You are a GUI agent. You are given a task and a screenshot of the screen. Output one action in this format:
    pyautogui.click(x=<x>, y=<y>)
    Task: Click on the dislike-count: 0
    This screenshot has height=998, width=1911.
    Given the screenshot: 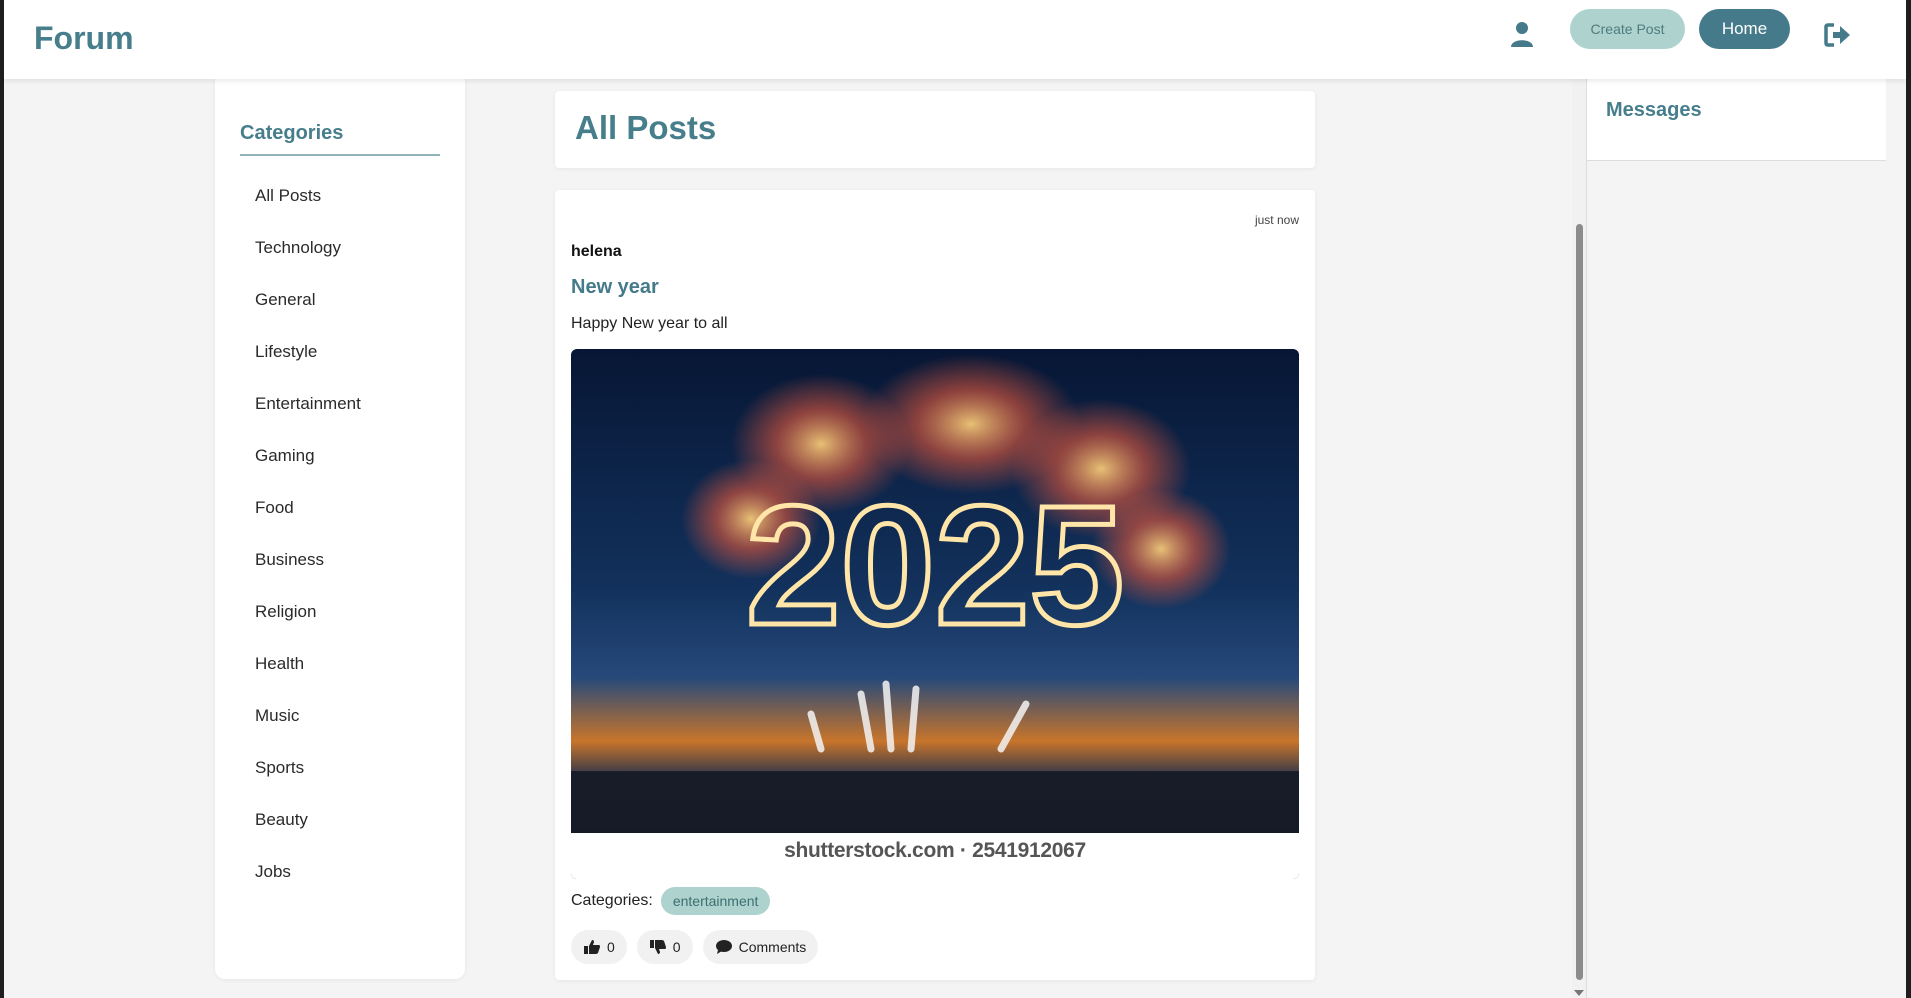 What is the action you would take?
    pyautogui.click(x=676, y=947)
    